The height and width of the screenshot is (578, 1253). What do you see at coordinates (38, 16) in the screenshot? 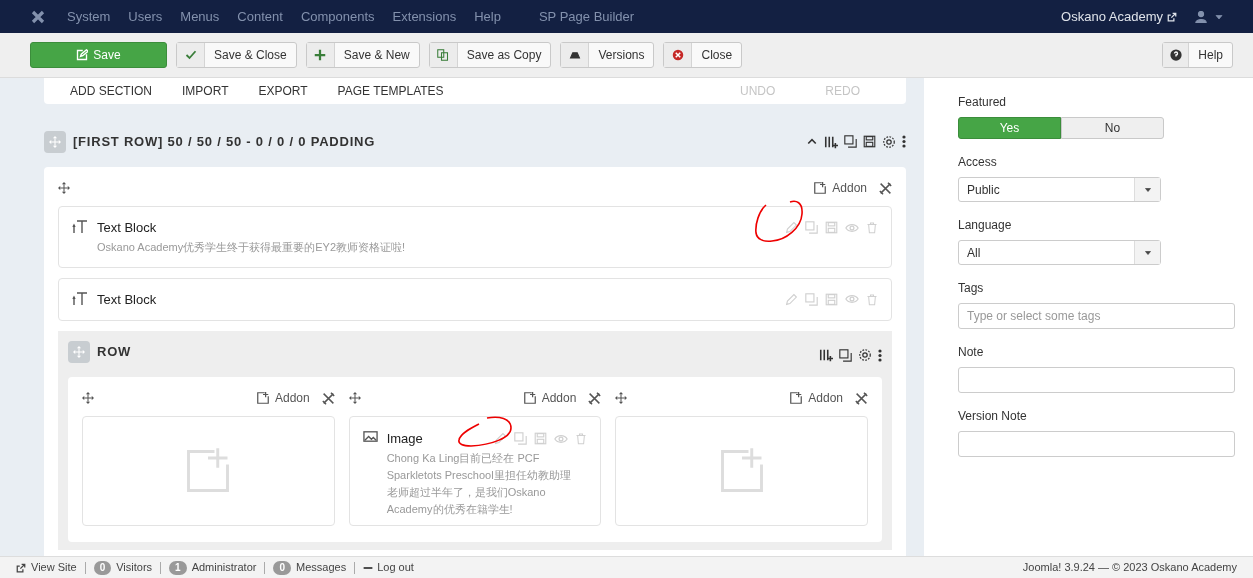
I see `joomla-logo-icon` at bounding box center [38, 16].